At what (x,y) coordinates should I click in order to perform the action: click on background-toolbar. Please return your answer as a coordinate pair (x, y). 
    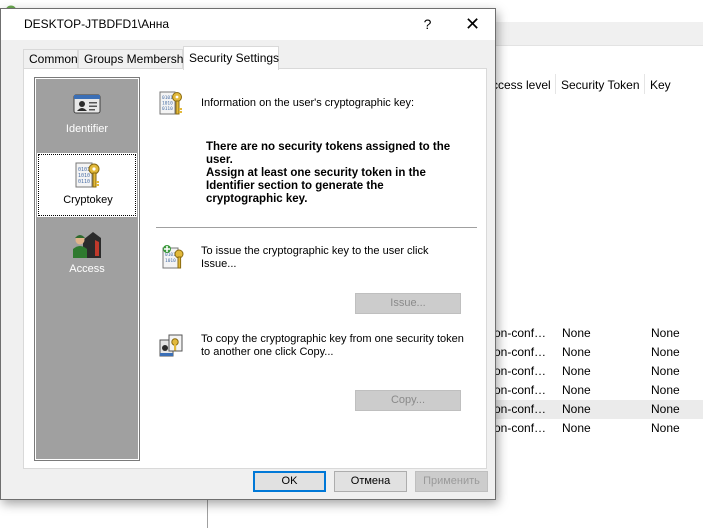
    Looking at the image, I should click on (596, 34).